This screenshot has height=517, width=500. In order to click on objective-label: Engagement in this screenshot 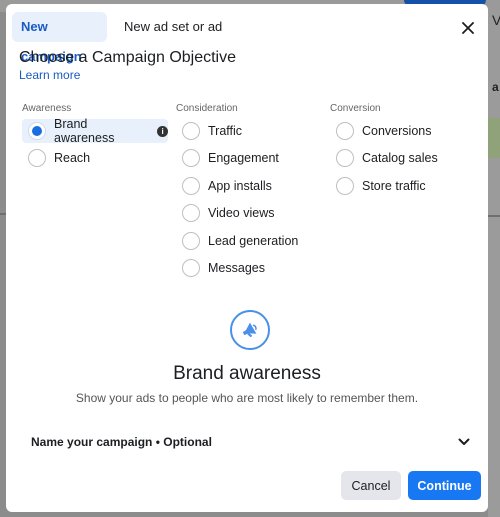, I will do `click(243, 158)`.